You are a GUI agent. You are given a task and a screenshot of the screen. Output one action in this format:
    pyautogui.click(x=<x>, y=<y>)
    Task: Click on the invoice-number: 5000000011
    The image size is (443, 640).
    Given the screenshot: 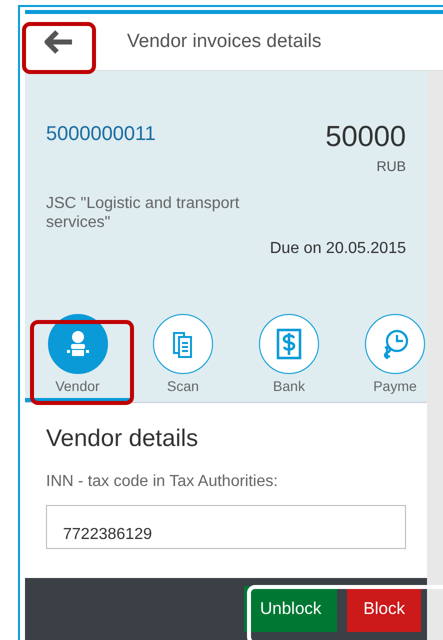 What is the action you would take?
    pyautogui.click(x=101, y=134)
    